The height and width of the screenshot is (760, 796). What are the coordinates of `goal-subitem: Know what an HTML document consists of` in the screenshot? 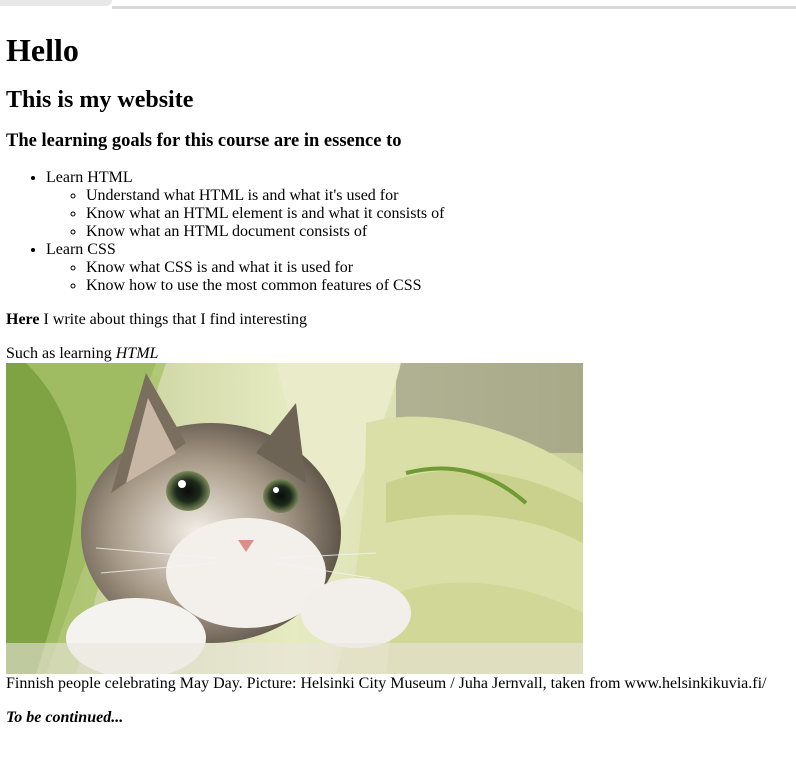 It's located at (436, 232).